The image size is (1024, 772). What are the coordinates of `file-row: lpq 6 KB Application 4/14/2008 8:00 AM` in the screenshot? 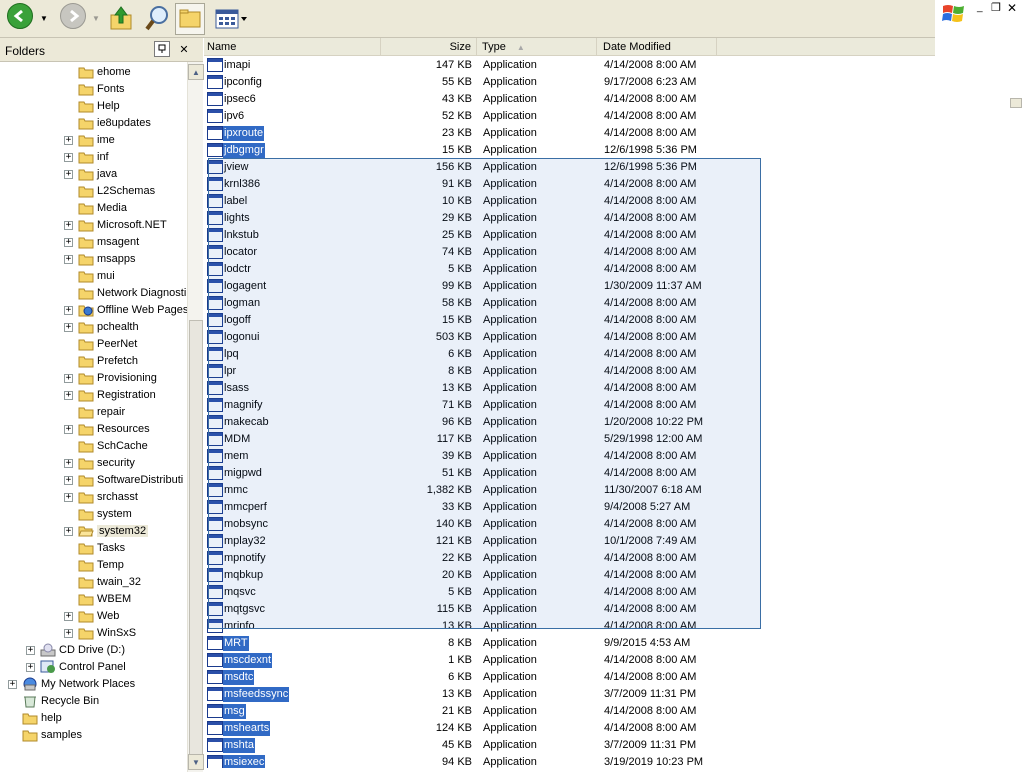 It's located at (604, 354).